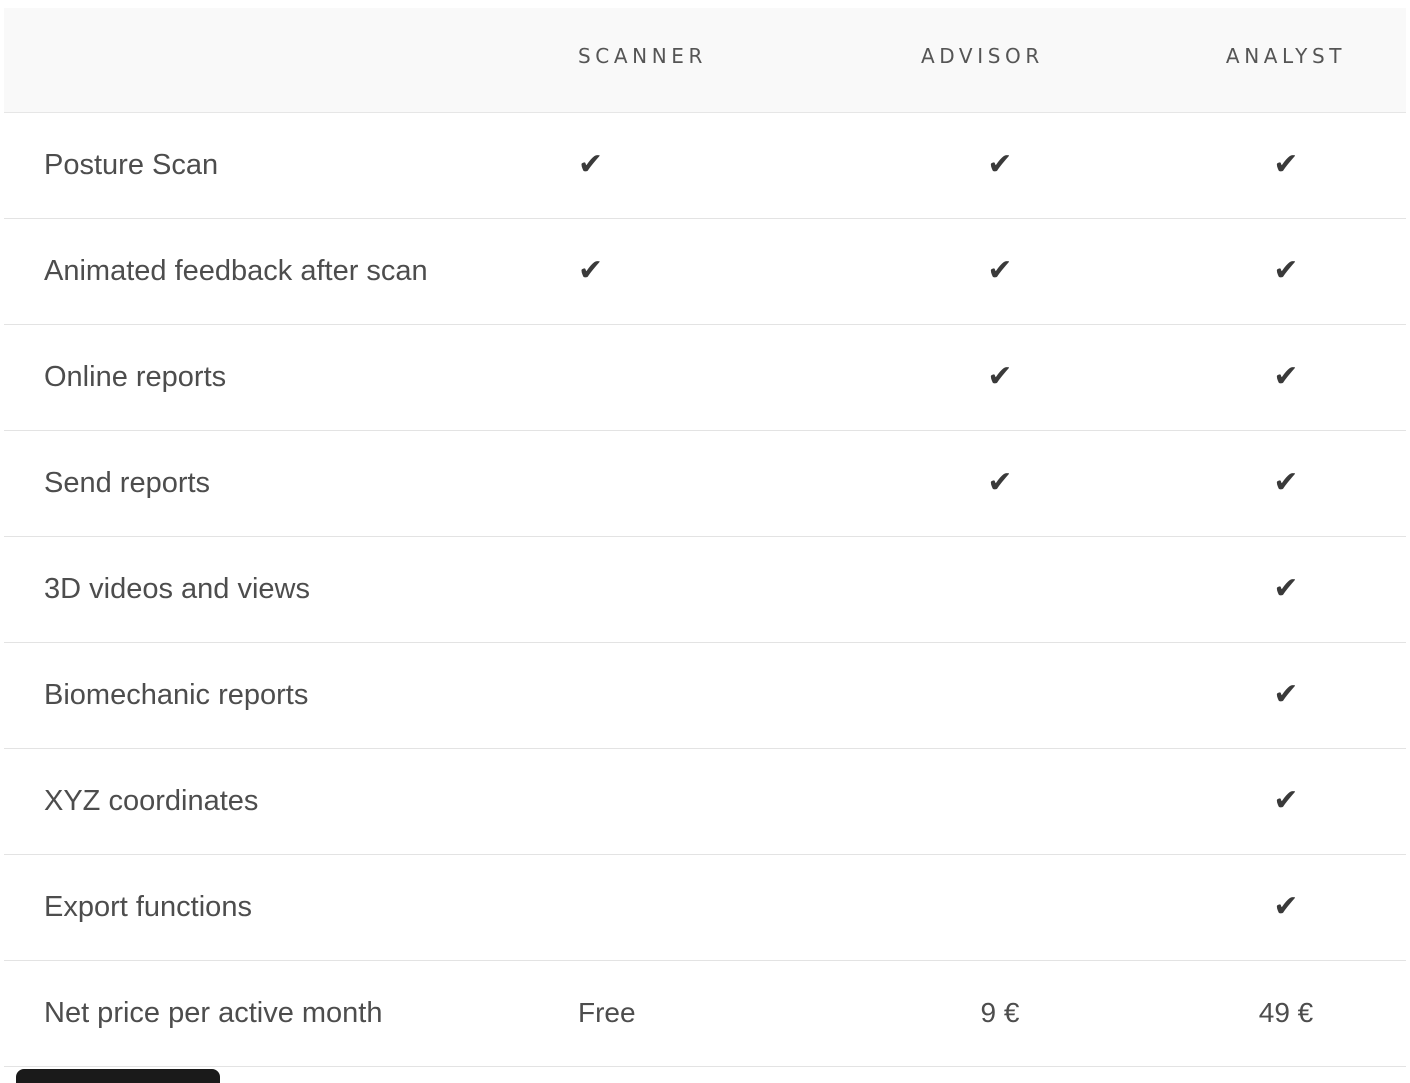 The height and width of the screenshot is (1083, 1410). I want to click on price-analyst: 49 €, so click(1286, 1013).